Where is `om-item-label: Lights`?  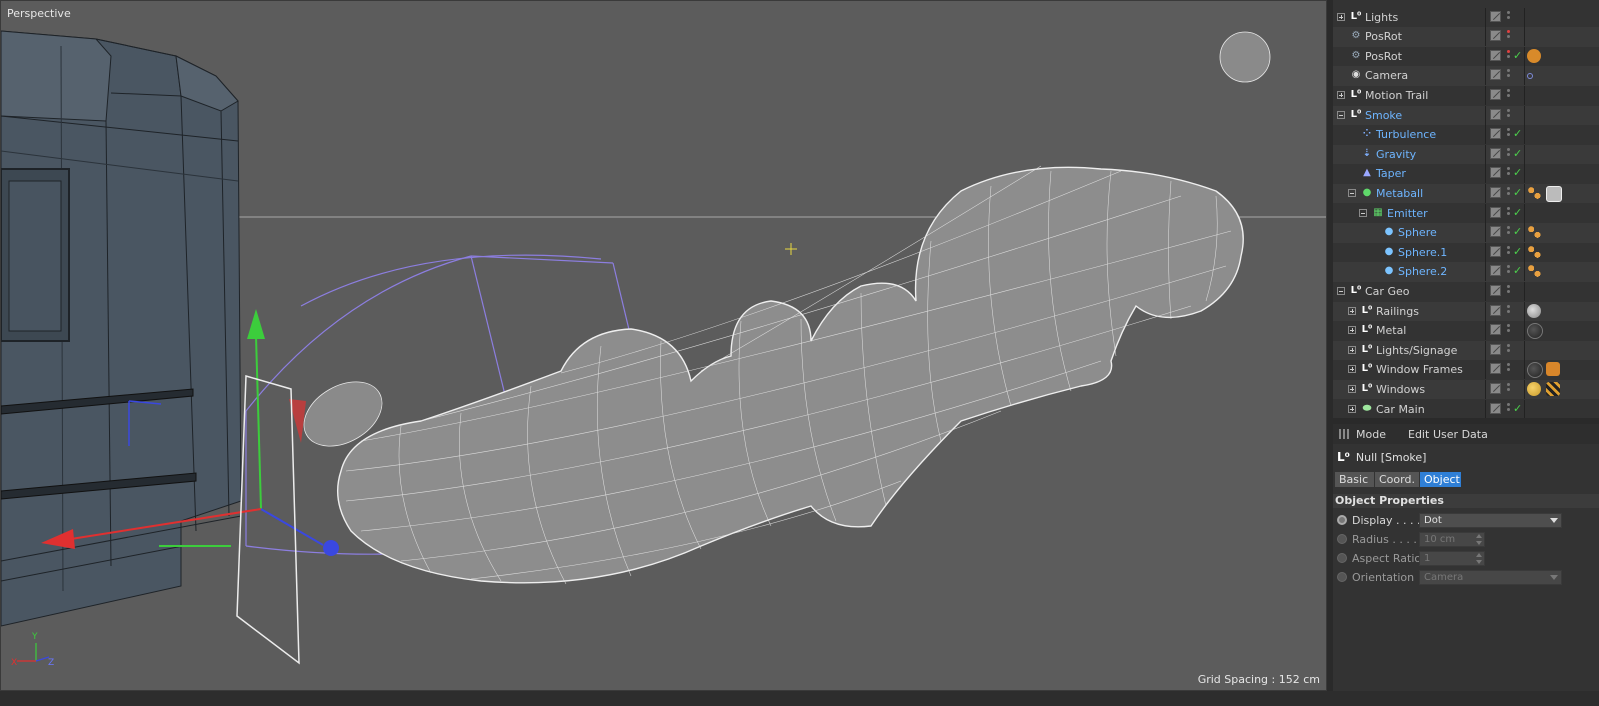
om-item-label: Lights is located at coordinates (1381, 17).